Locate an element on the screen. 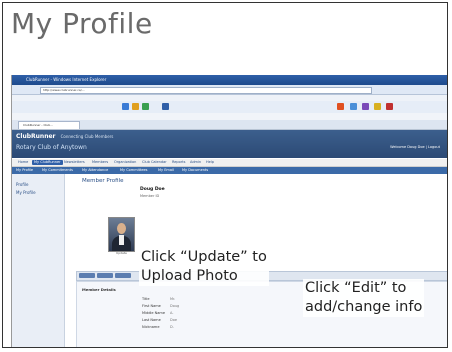 This screenshot has width=452, height=352. nav-members: Members is located at coordinates (100, 162).